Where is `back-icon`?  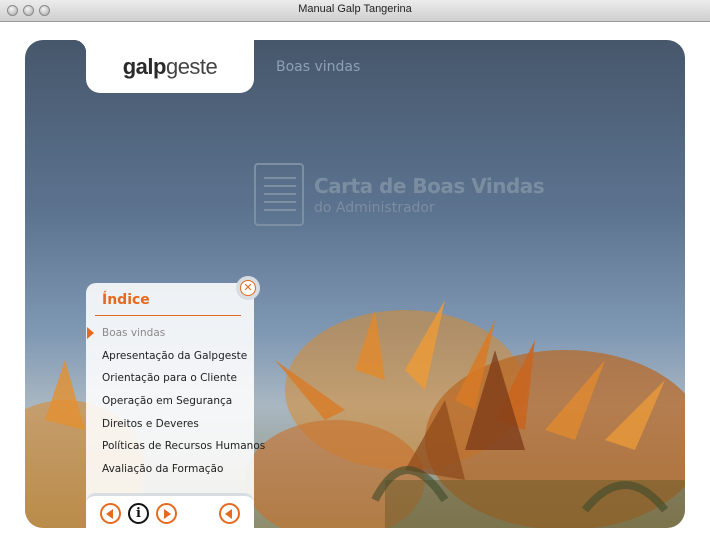
back-icon is located at coordinates (228, 513).